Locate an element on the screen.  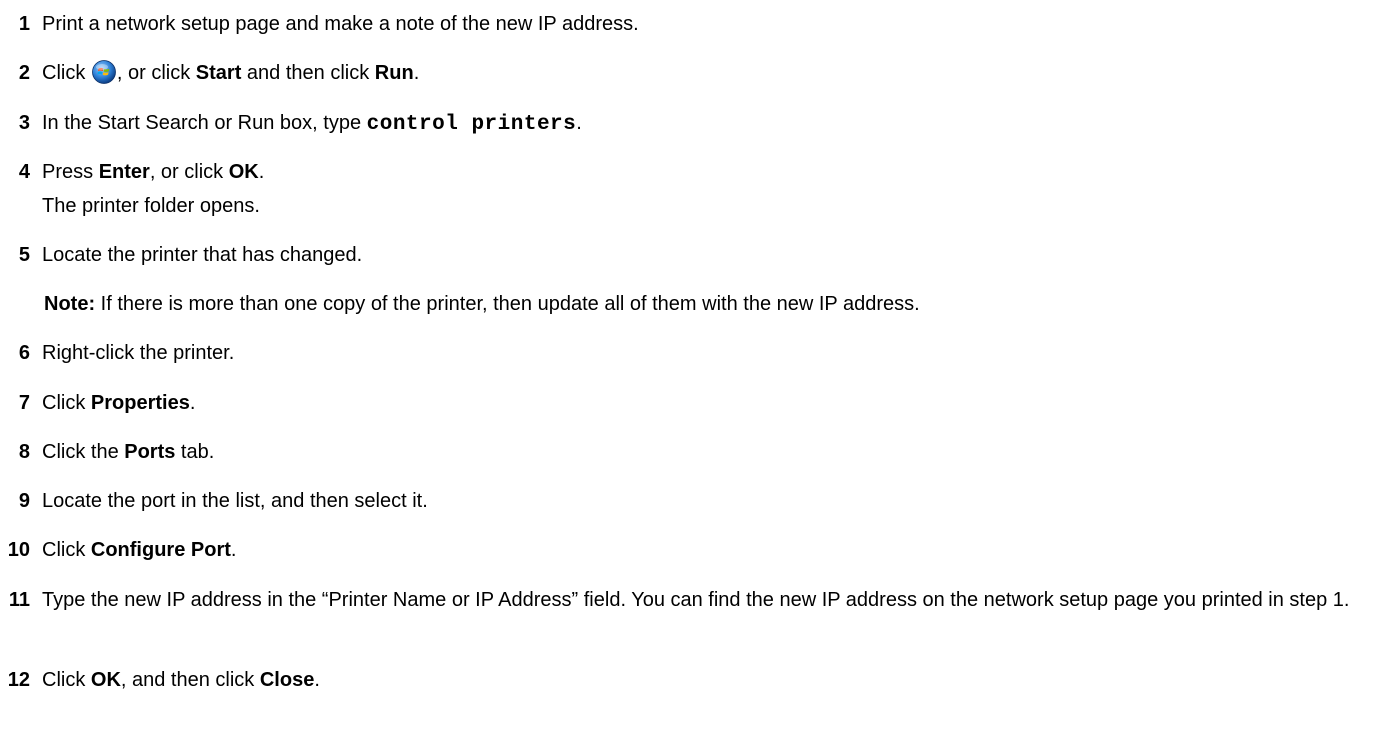
windows-start-icon is located at coordinates (103, 72).